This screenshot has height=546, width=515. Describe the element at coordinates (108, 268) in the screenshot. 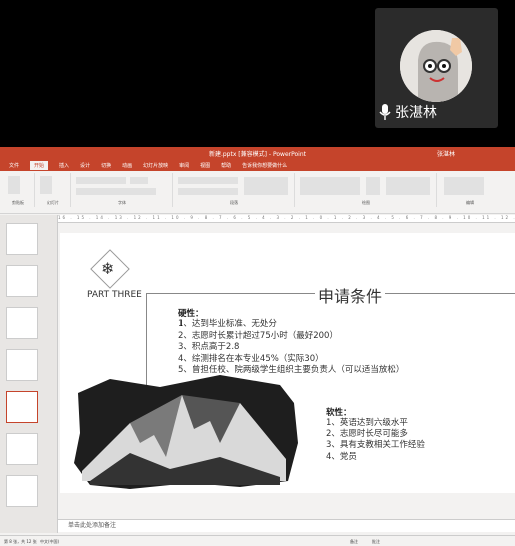

I see `snowflake-icon: ❄` at that location.